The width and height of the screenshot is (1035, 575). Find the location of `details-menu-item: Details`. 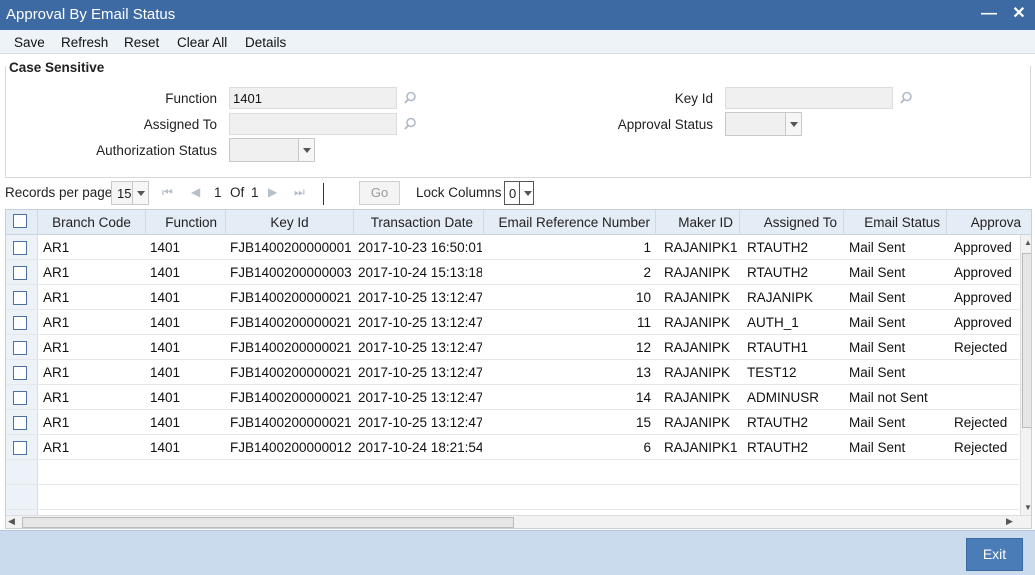

details-menu-item: Details is located at coordinates (265, 42).